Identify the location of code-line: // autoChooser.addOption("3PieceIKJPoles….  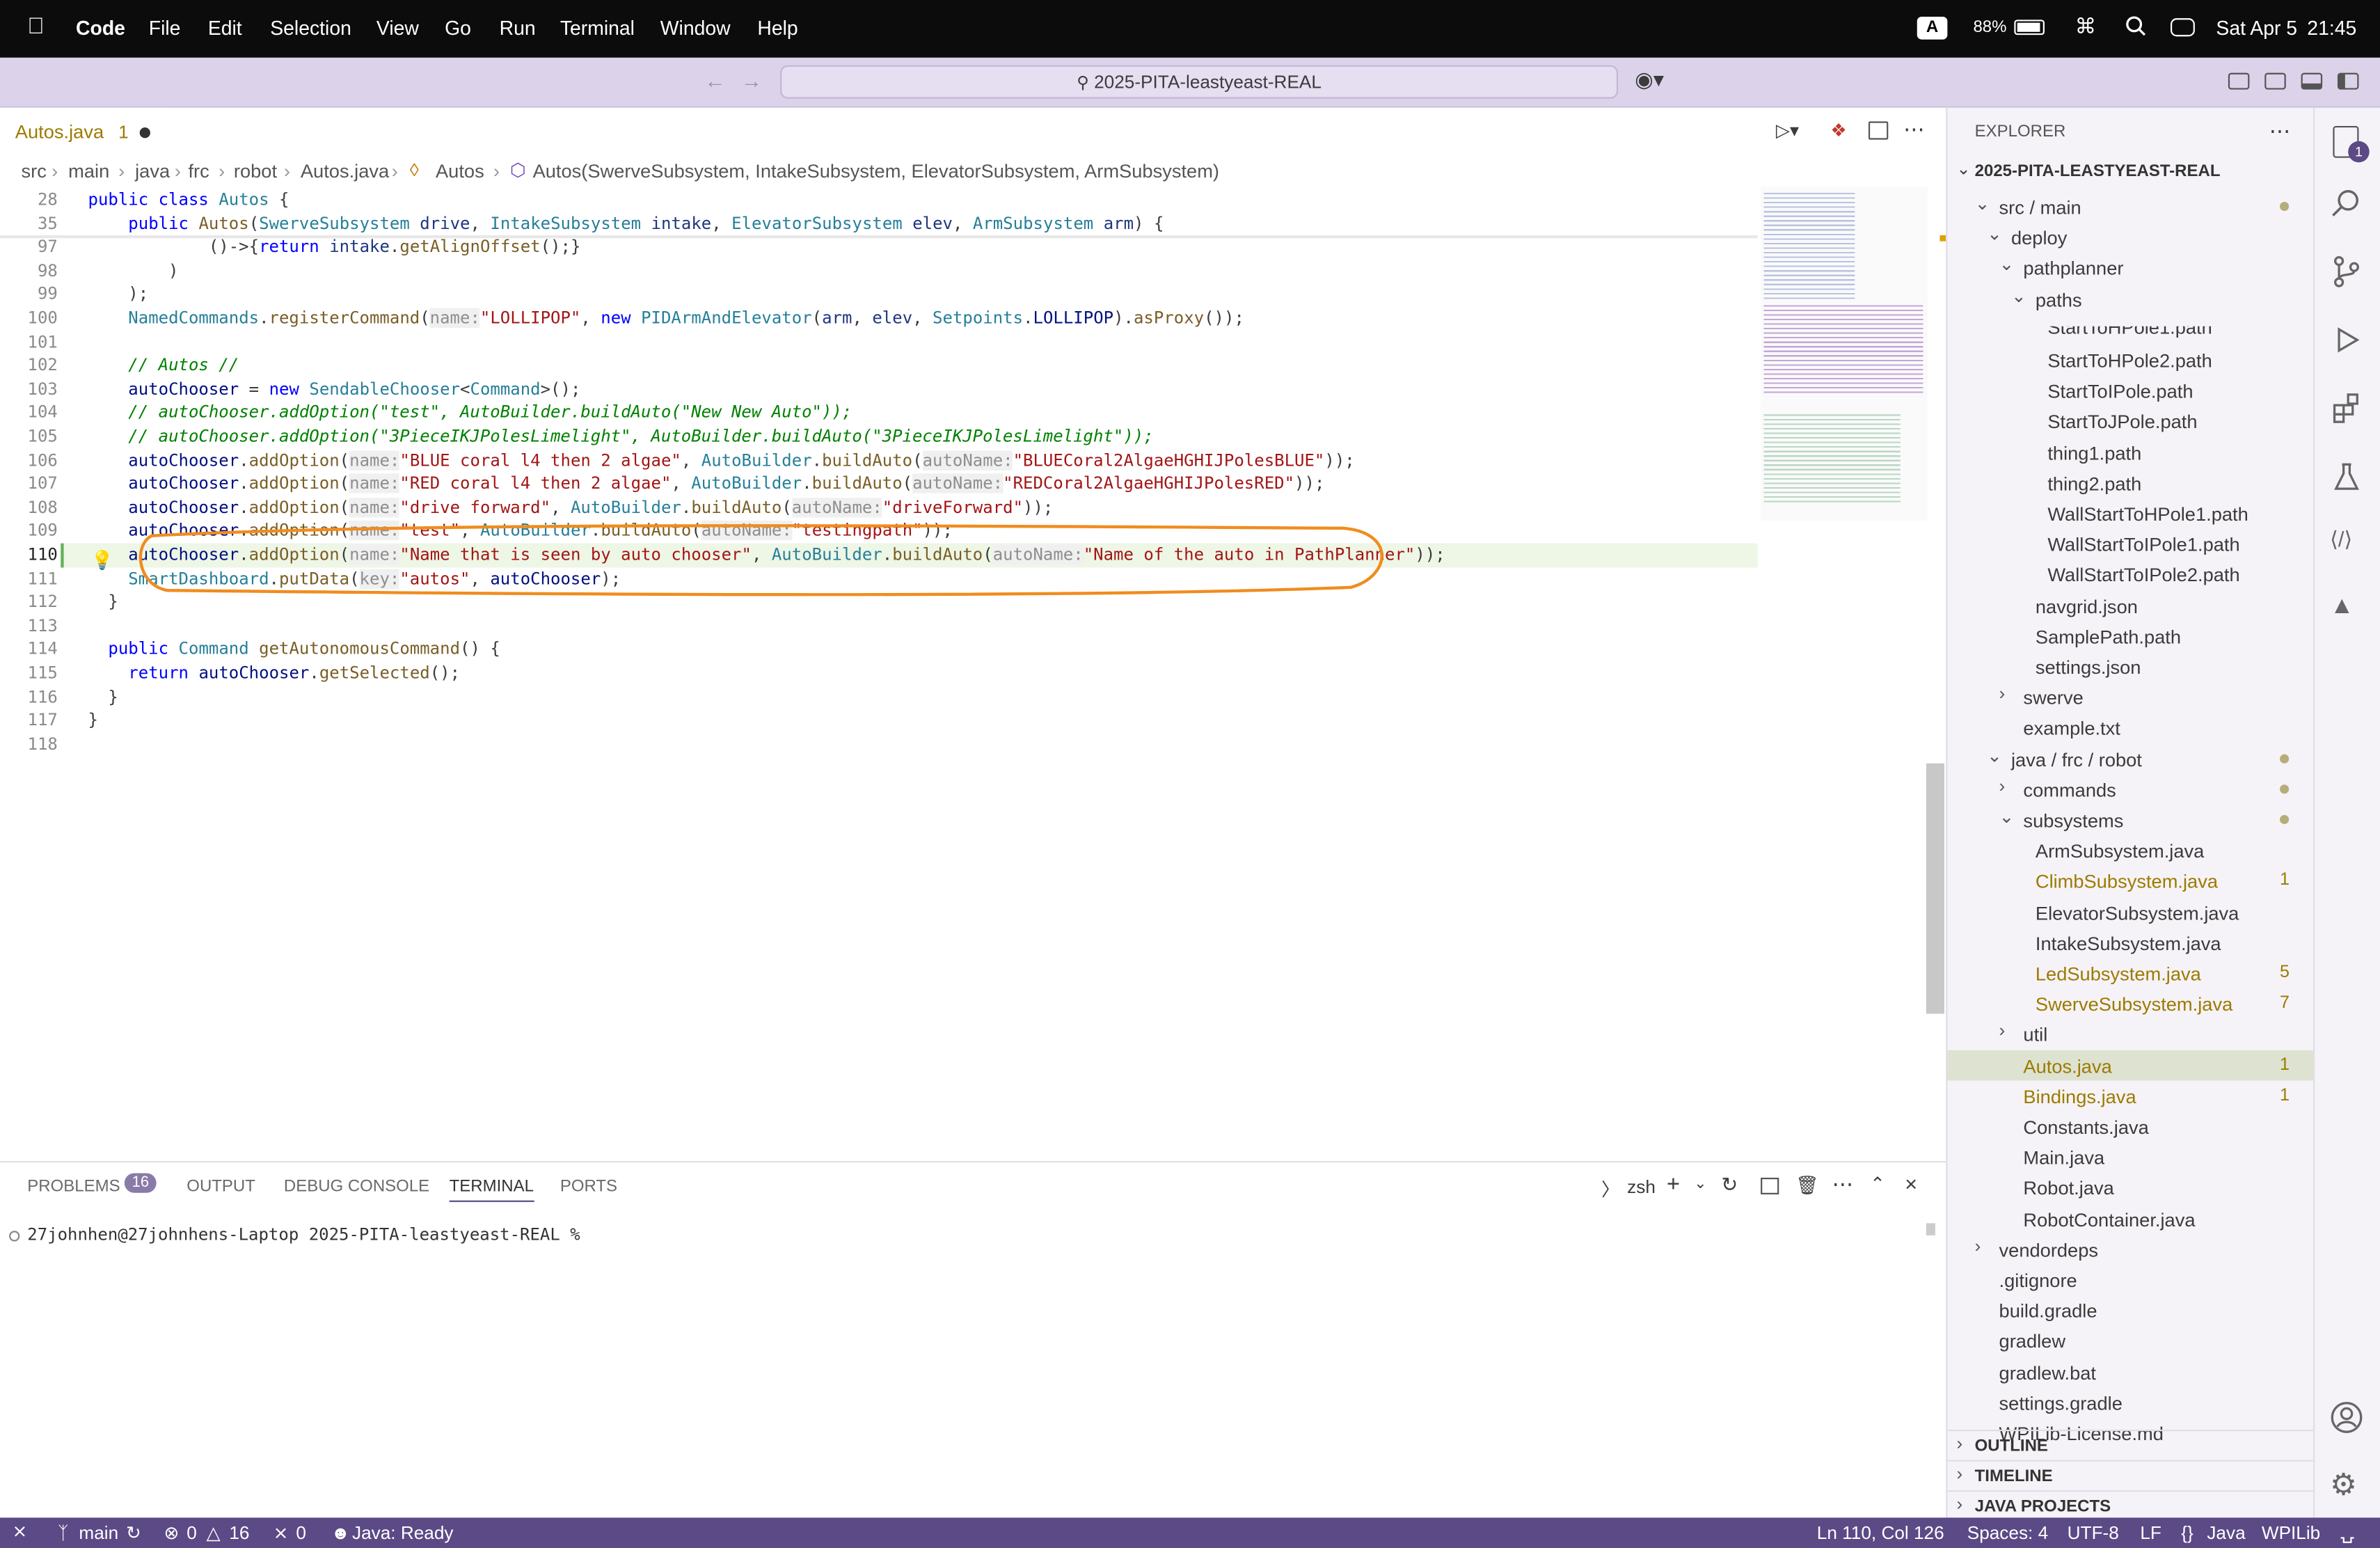
(620, 436).